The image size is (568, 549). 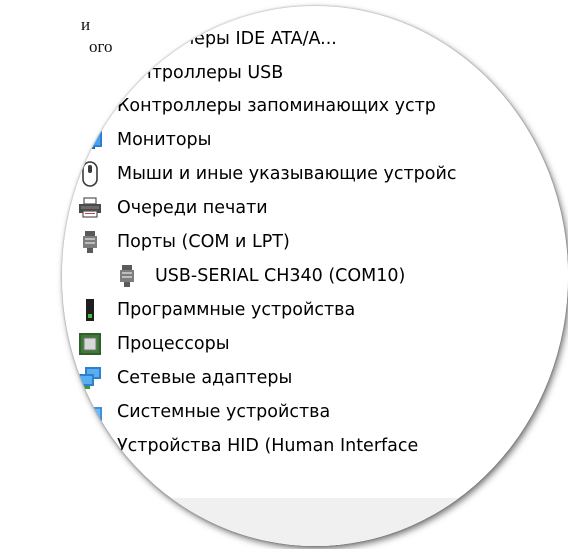 What do you see at coordinates (315, 344) in the screenshot?
I see `tree-item-processors: Процессоры` at bounding box center [315, 344].